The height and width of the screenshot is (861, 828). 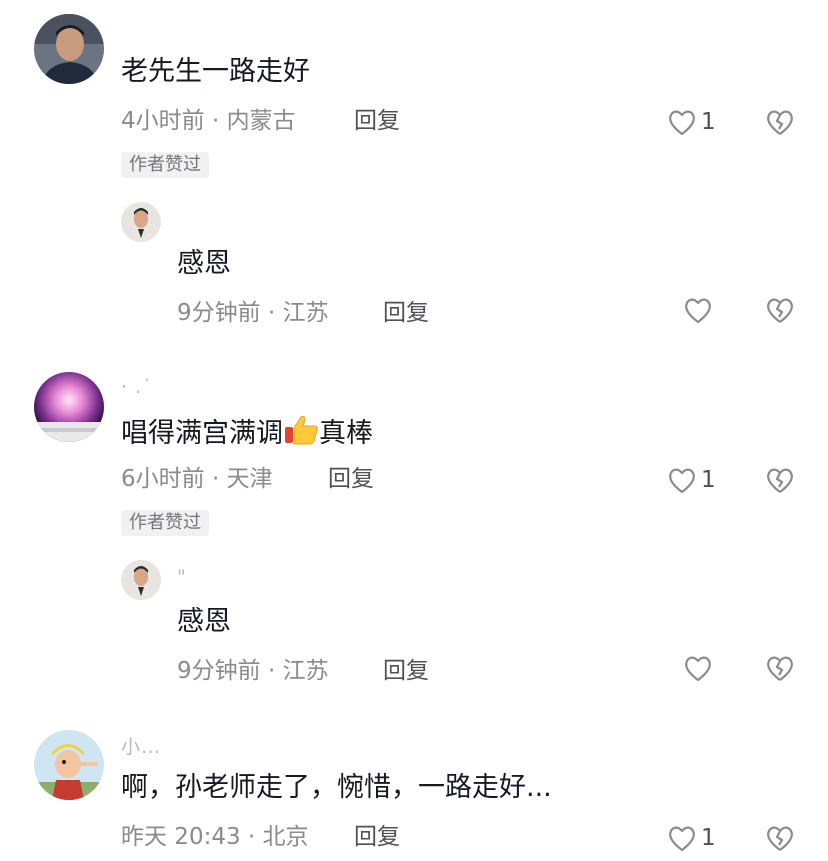 I want to click on comment-meta: 6小时前 · 天津, so click(x=197, y=479).